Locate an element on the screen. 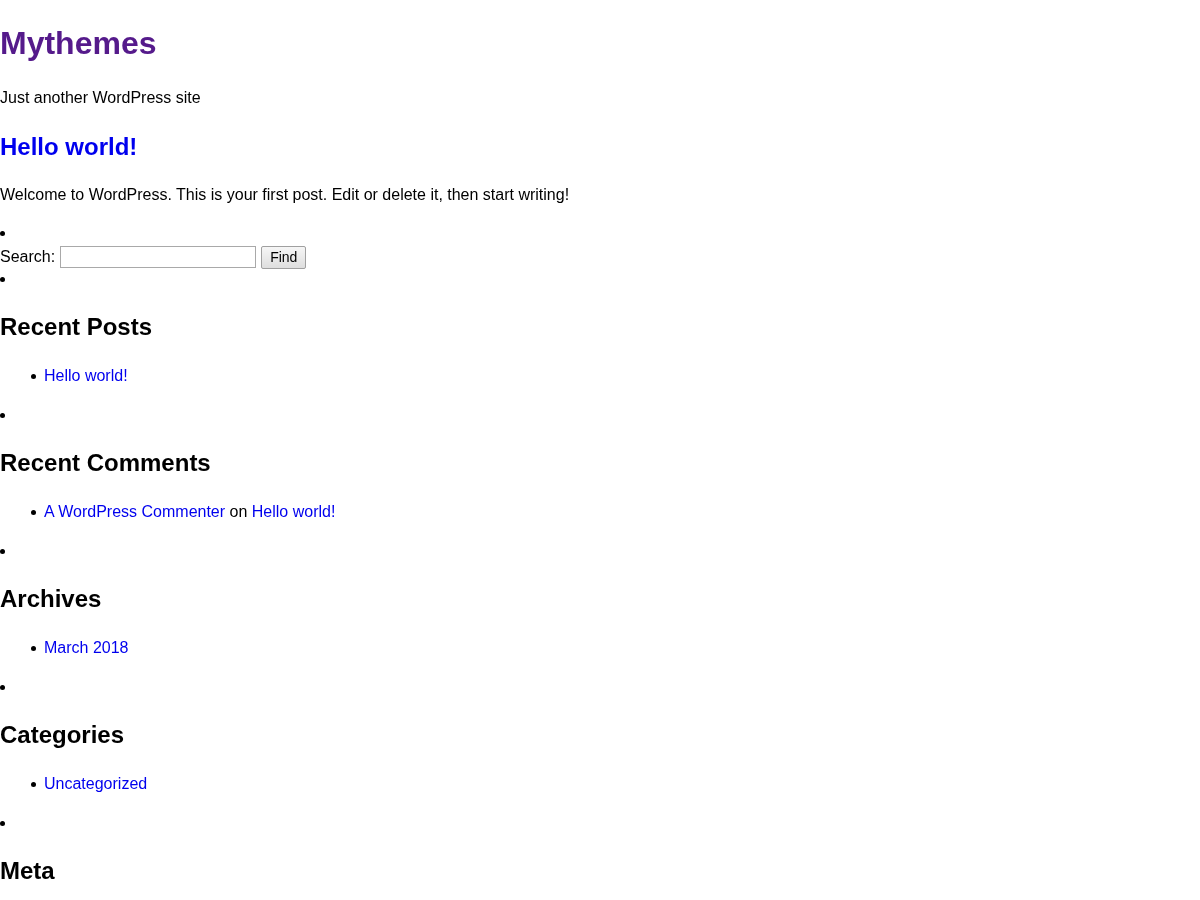  site-title-link: Mythemes is located at coordinates (78, 43).